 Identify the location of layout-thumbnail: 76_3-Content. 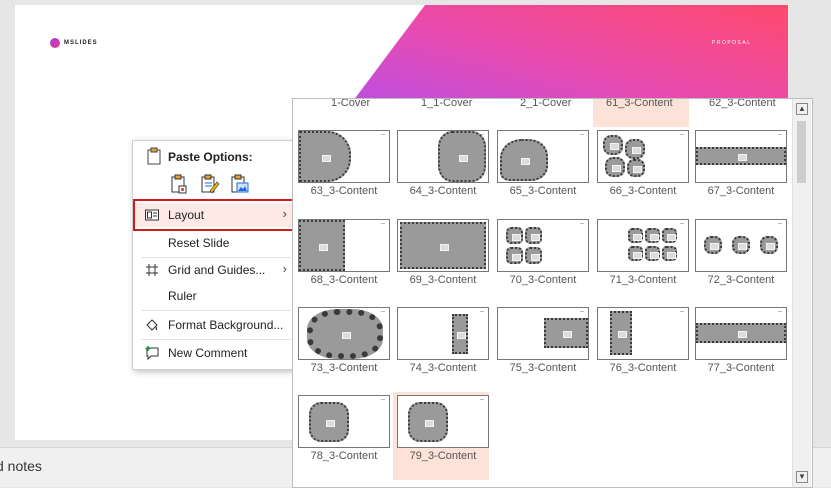
(641, 345).